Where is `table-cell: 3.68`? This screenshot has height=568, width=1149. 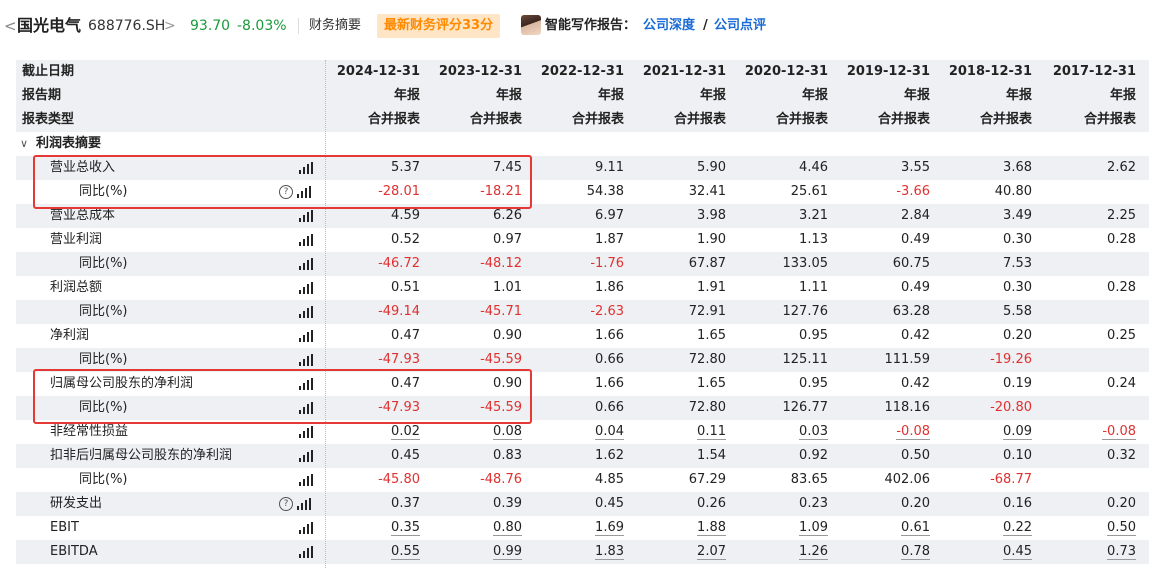
table-cell: 3.68 is located at coordinates (984, 168).